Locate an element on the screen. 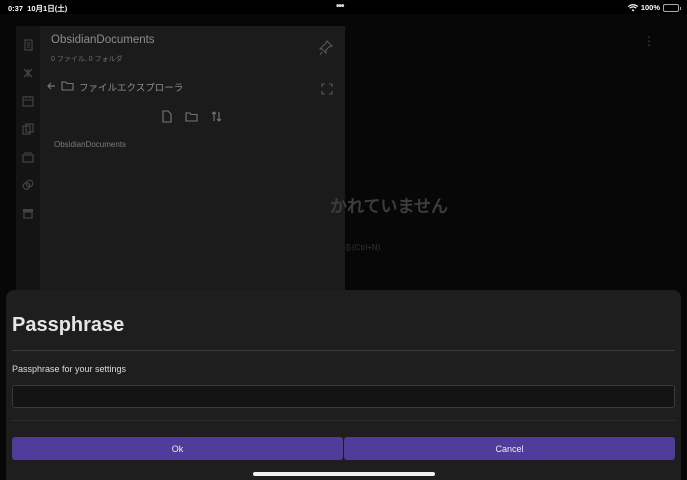 Image resolution: width=687 pixels, height=480 pixels. status-bar: 0:37 10月1日(土) ••• 100% is located at coordinates (343, 7).